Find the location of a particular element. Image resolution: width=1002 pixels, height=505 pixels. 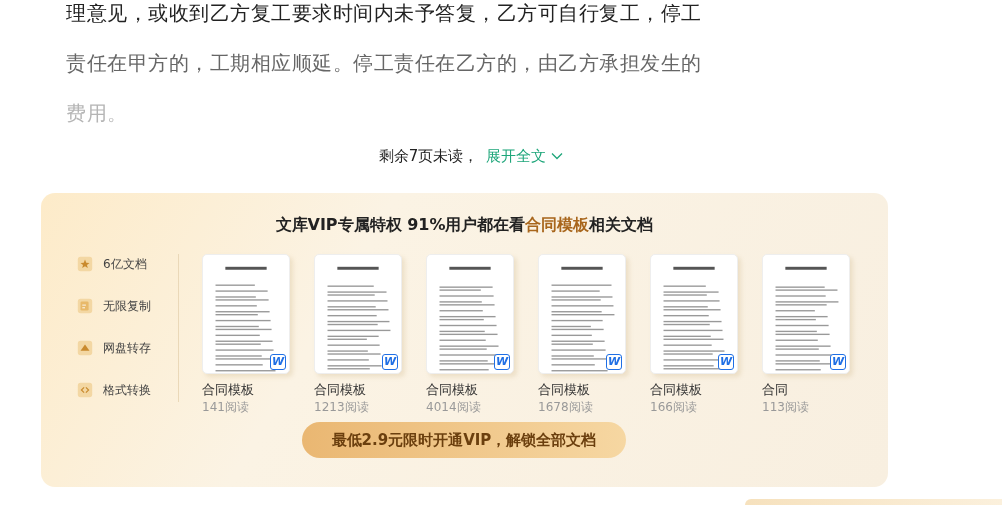

feature-label: 网盘转存 is located at coordinates (127, 348).